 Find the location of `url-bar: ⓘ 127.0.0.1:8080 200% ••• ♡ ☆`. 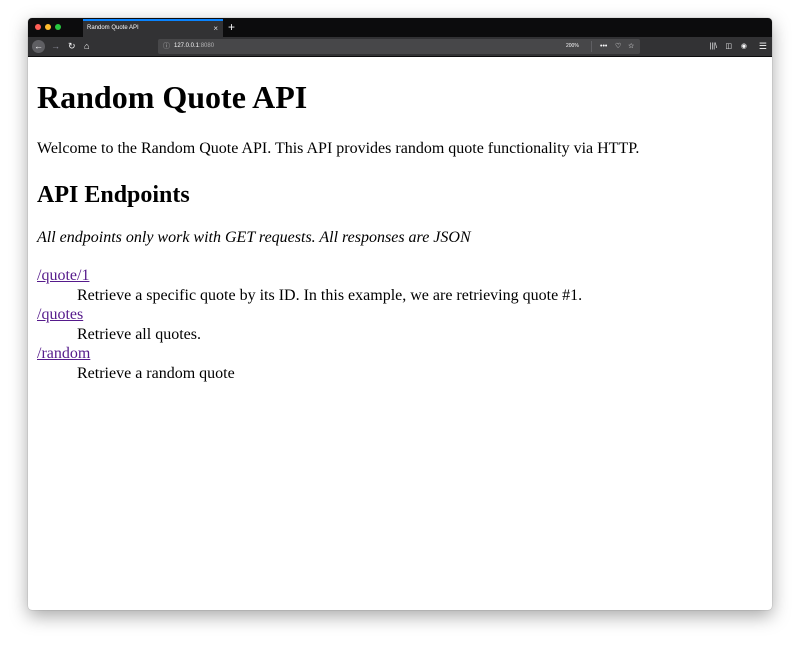

url-bar: ⓘ 127.0.0.1:8080 200% ••• ♡ ☆ is located at coordinates (399, 46).